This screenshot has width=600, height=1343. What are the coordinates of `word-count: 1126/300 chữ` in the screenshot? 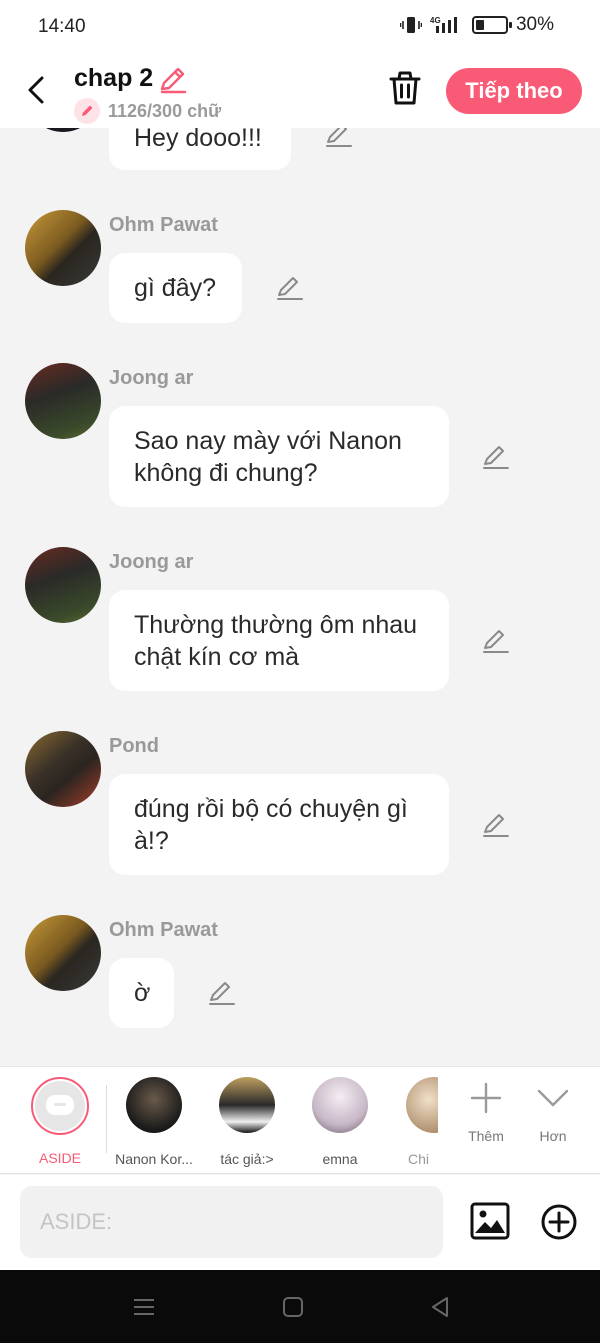 It's located at (147, 111).